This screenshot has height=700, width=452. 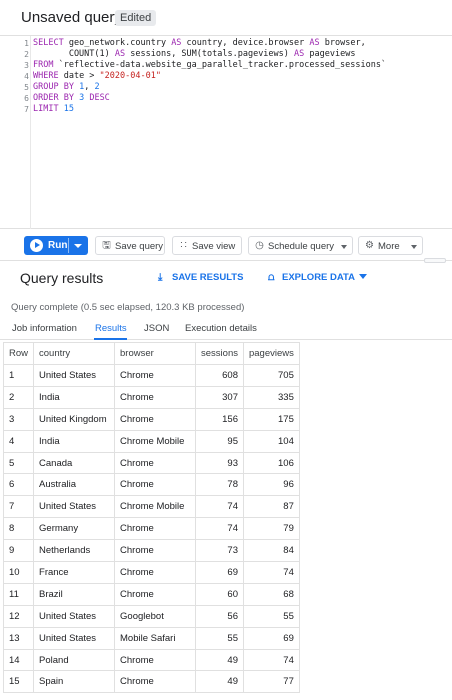 I want to click on table-row: 7 United States Chrome Mobile 74 87, so click(x=151, y=507).